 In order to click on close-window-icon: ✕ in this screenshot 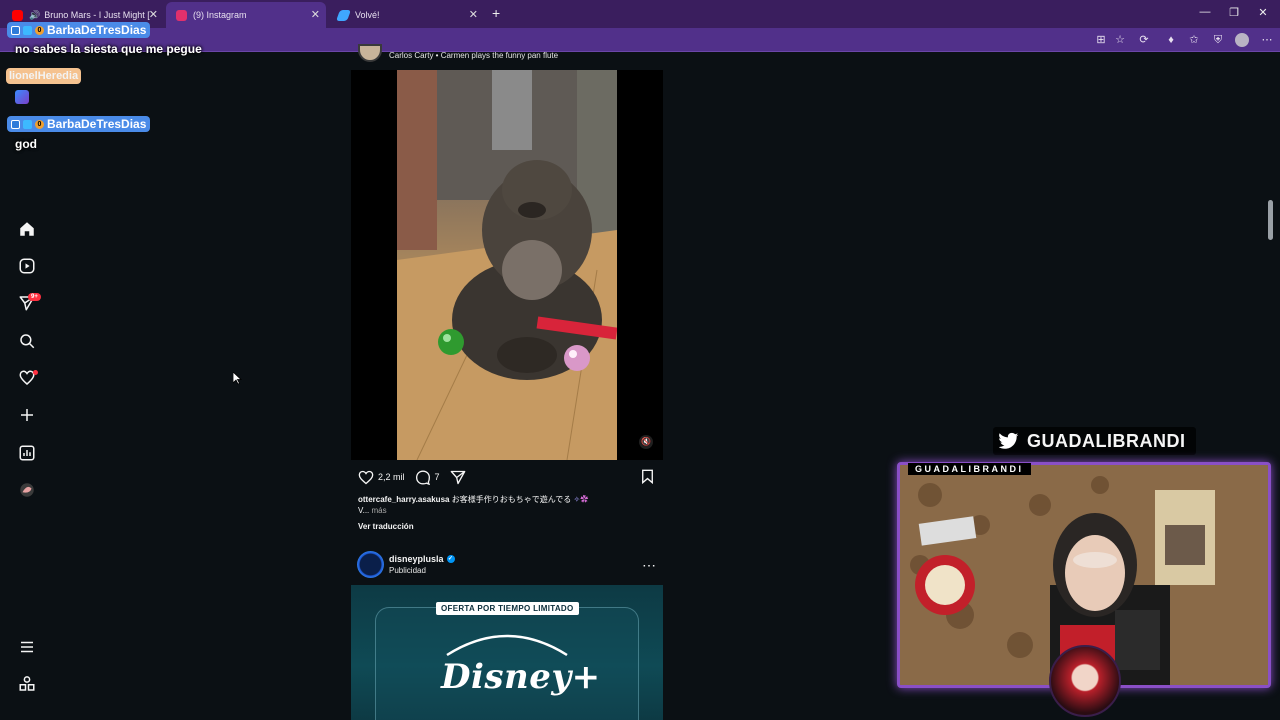, I will do `click(1263, 12)`.